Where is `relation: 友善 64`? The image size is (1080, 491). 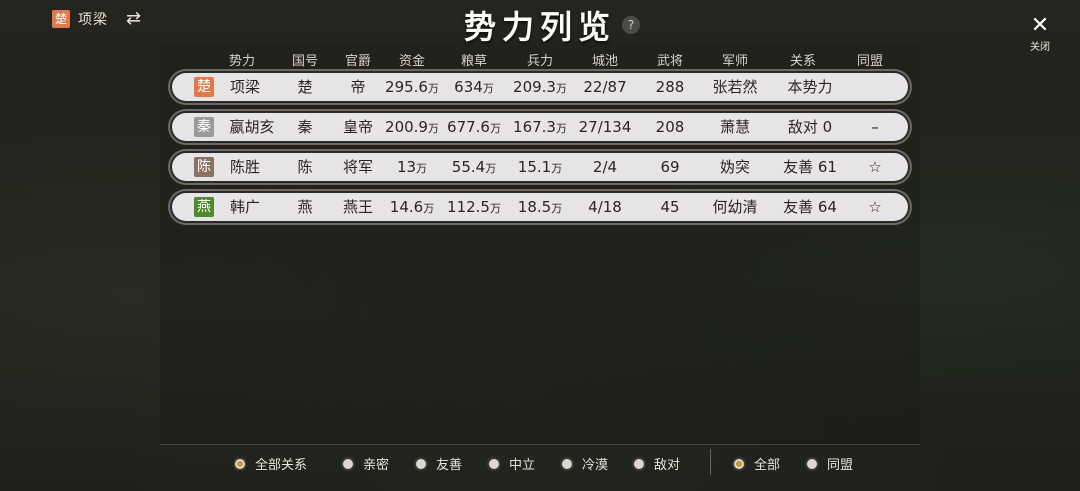 relation: 友善 64 is located at coordinates (810, 207).